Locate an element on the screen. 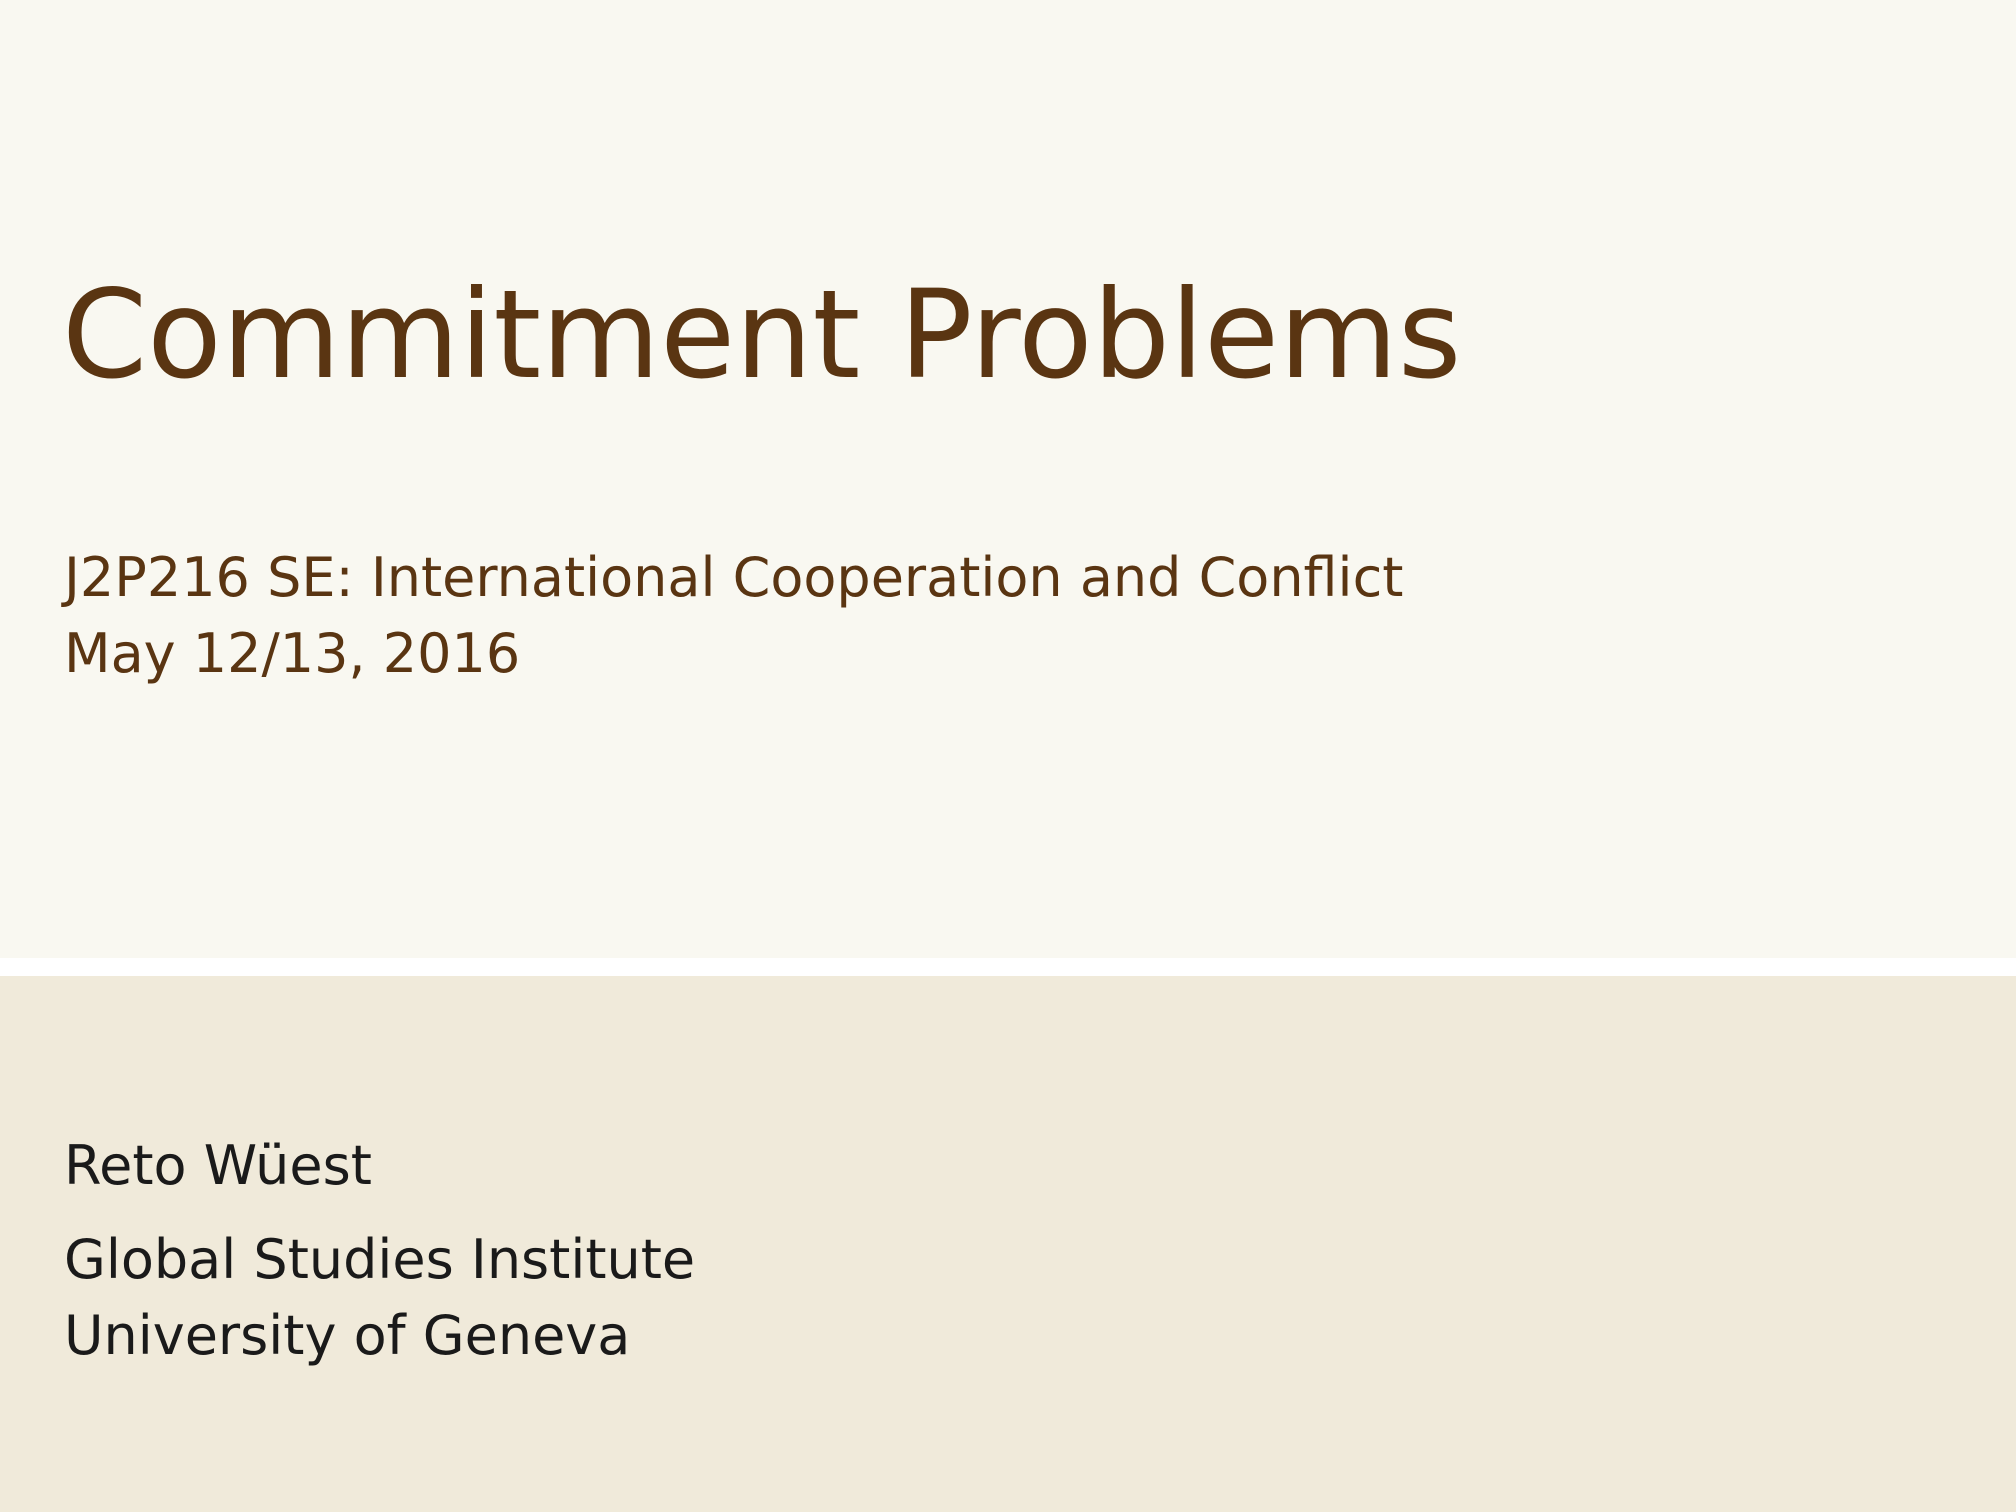 The image size is (2016, 1512). panel-divider is located at coordinates (1008, 967).